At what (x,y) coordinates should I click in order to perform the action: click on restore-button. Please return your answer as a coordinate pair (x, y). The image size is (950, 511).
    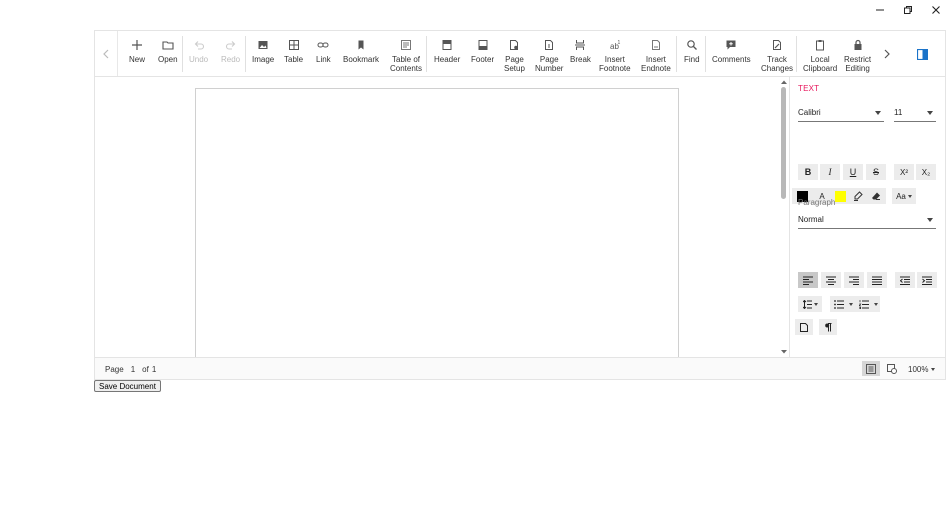
    Looking at the image, I should click on (908, 10).